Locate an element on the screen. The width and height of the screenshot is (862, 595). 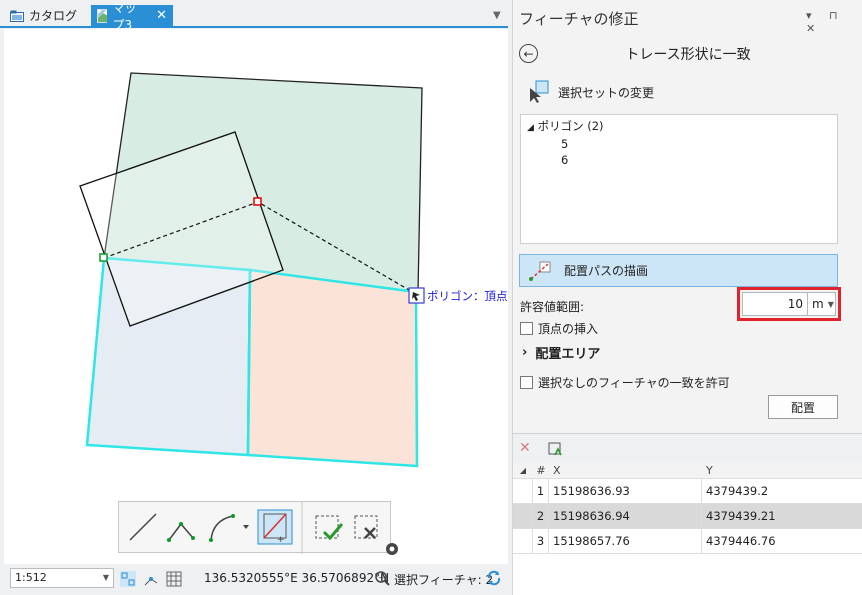
polyline-icon is located at coordinates (181, 532).